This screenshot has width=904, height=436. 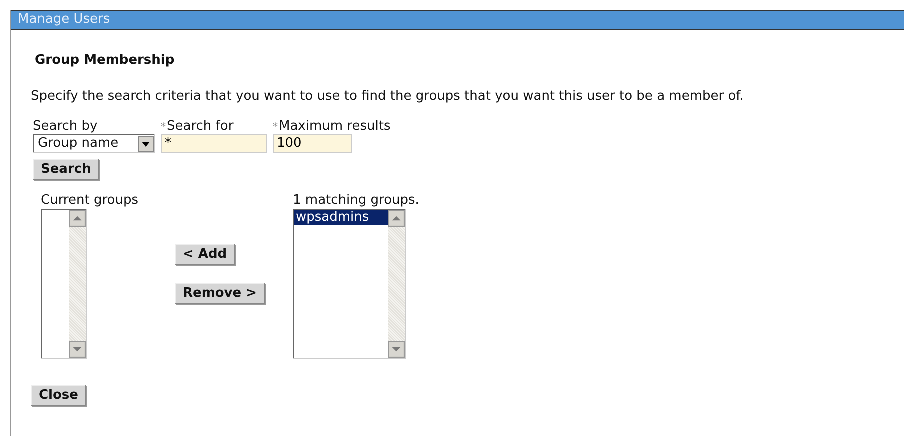 I want to click on field-label: Maximum results, so click(x=335, y=127).